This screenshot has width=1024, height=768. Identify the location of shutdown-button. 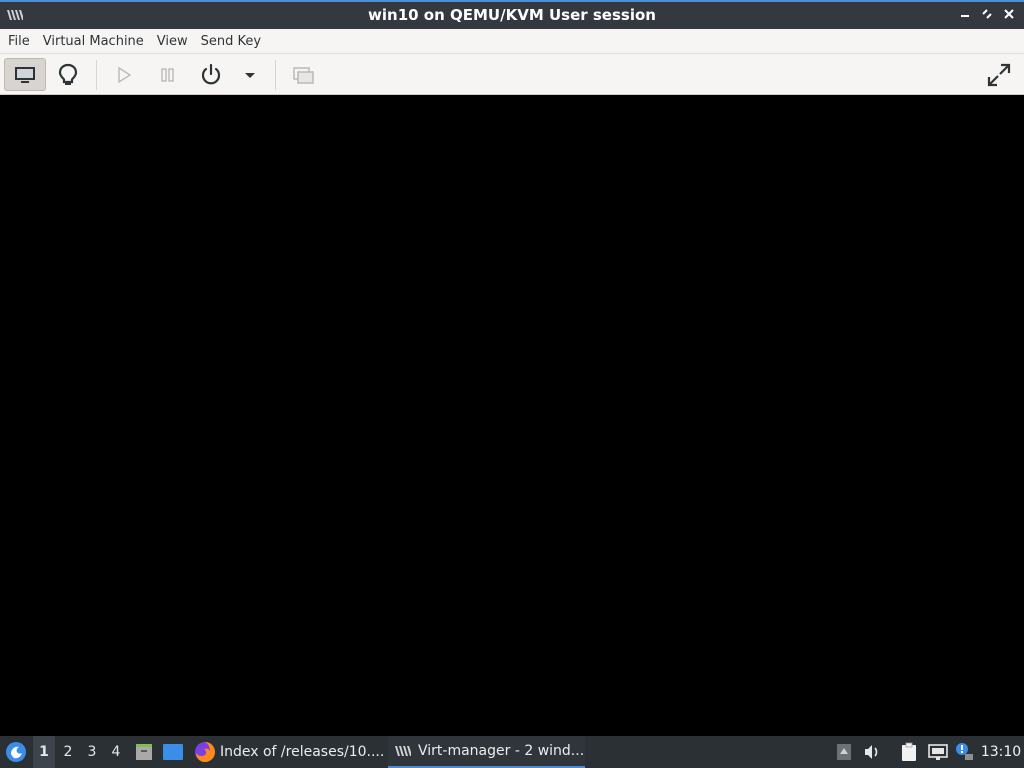
(211, 74).